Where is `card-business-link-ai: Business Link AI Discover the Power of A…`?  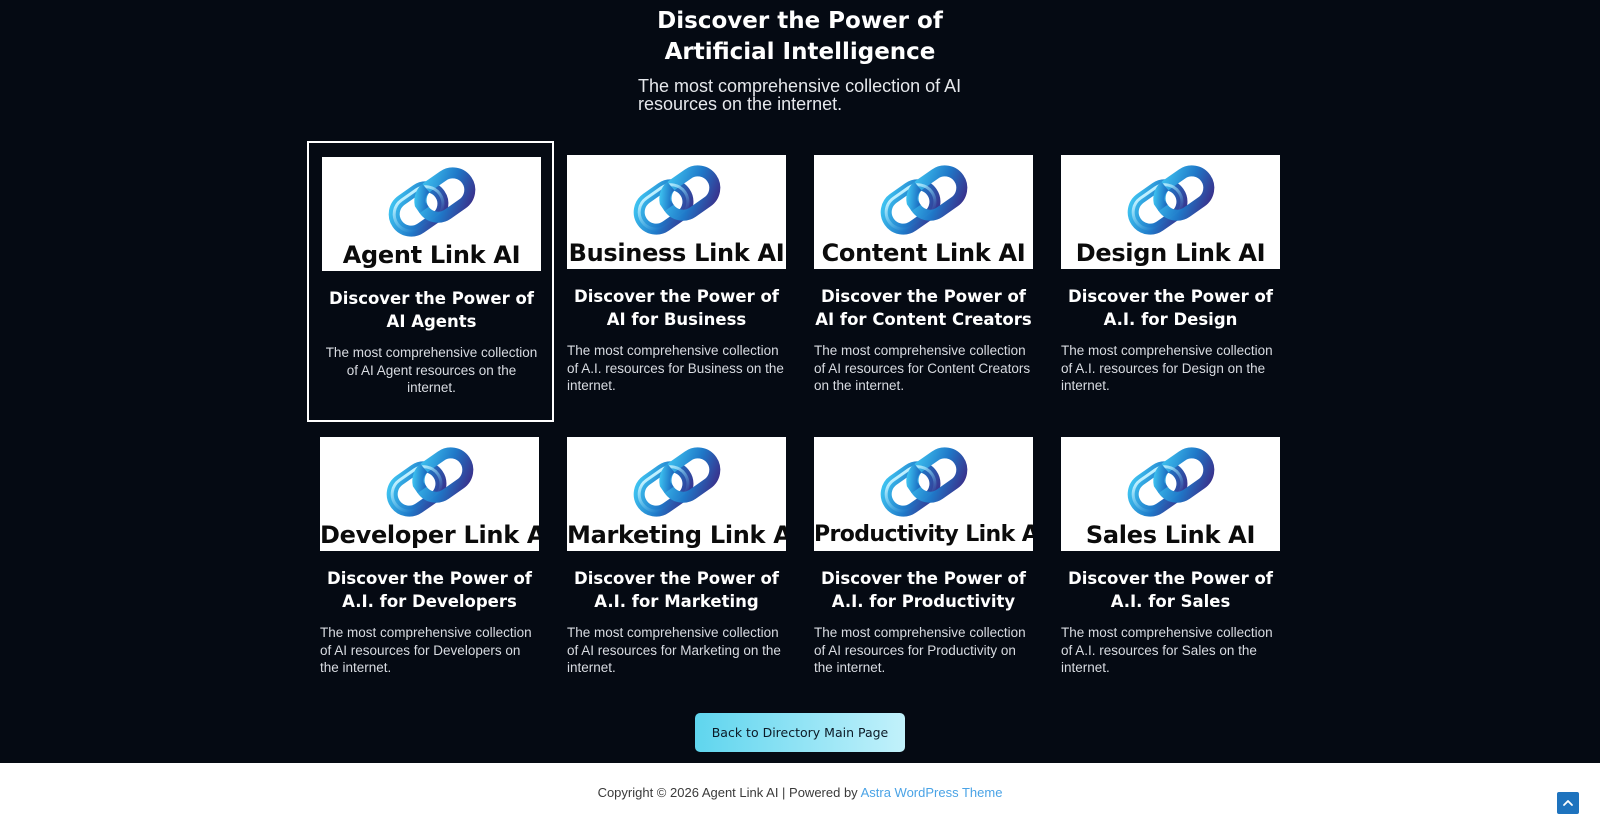 card-business-link-ai: Business Link AI Discover the Power of A… is located at coordinates (690, 295).